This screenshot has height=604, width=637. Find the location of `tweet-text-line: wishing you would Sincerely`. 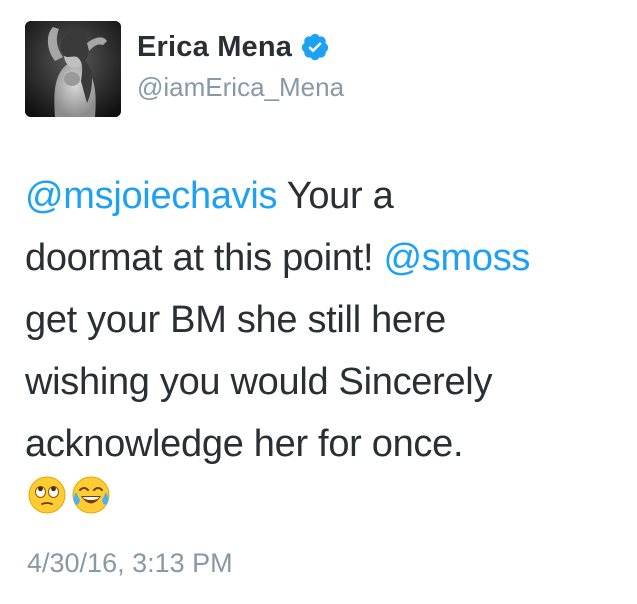

tweet-text-line: wishing you would Sincerely is located at coordinates (325, 382).